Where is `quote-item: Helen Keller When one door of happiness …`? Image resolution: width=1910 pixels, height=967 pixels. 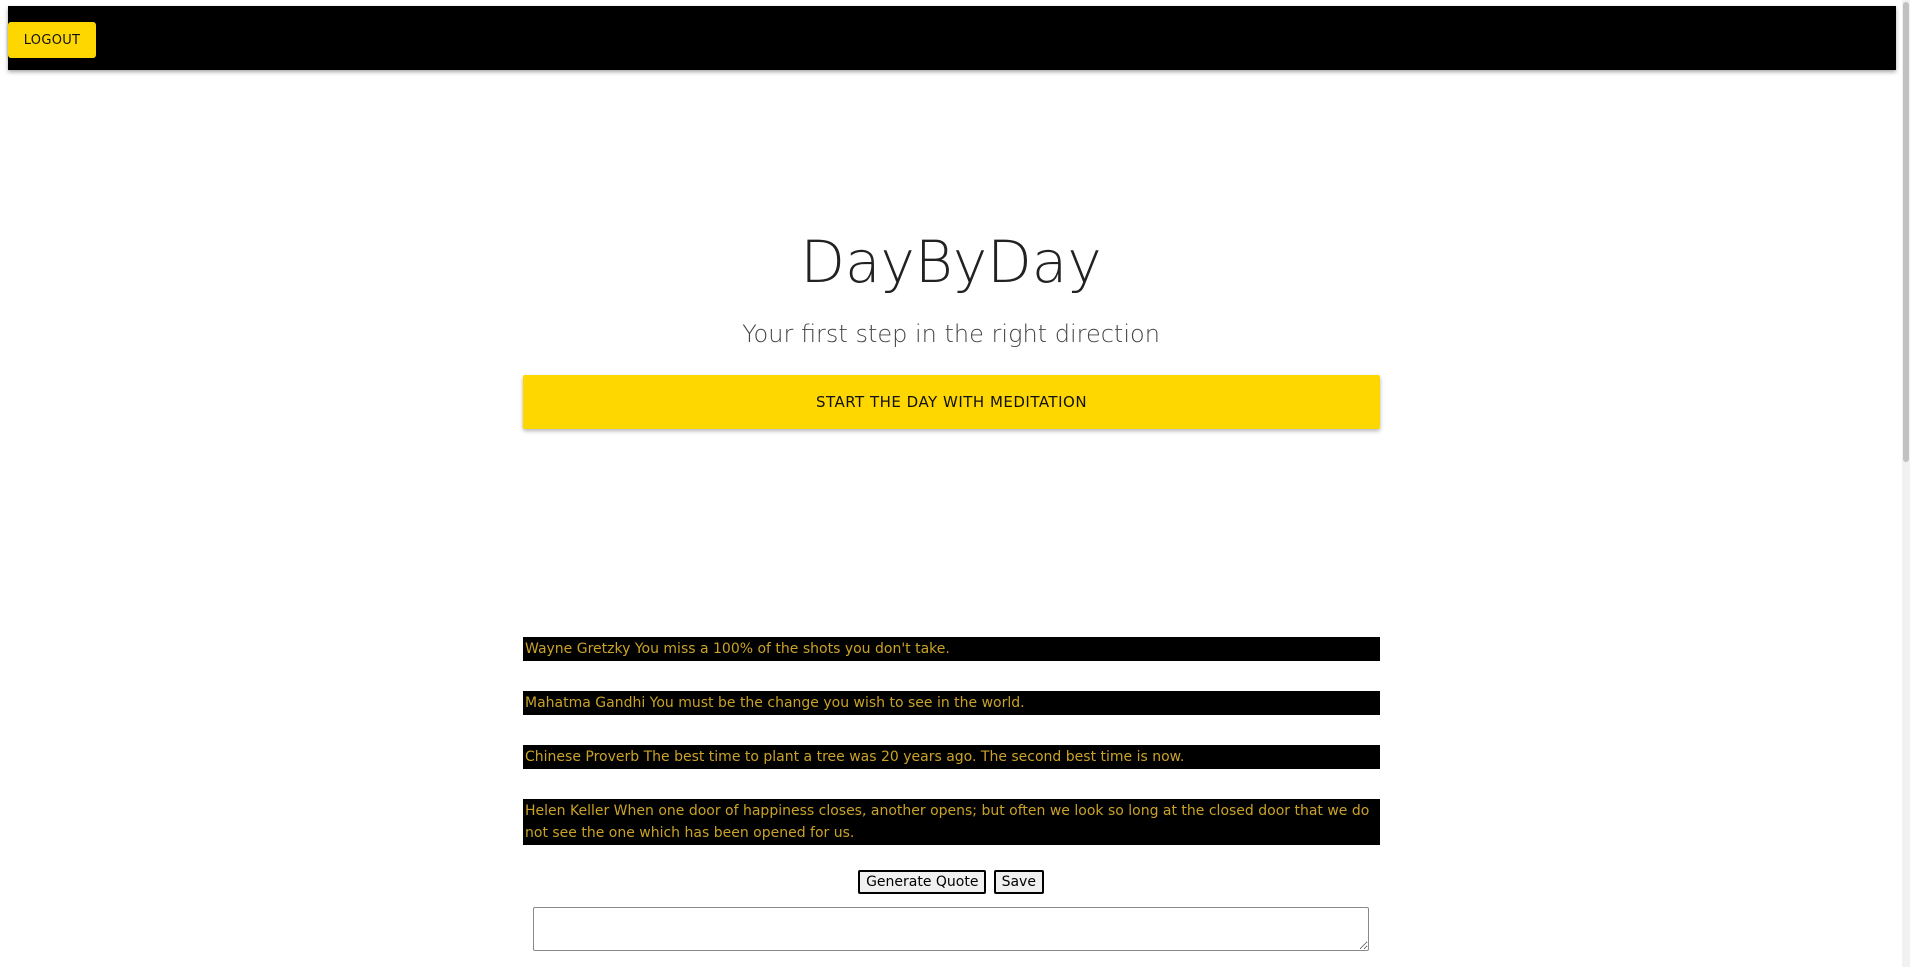
quote-item: Helen Keller When one door of happiness … is located at coordinates (951, 822).